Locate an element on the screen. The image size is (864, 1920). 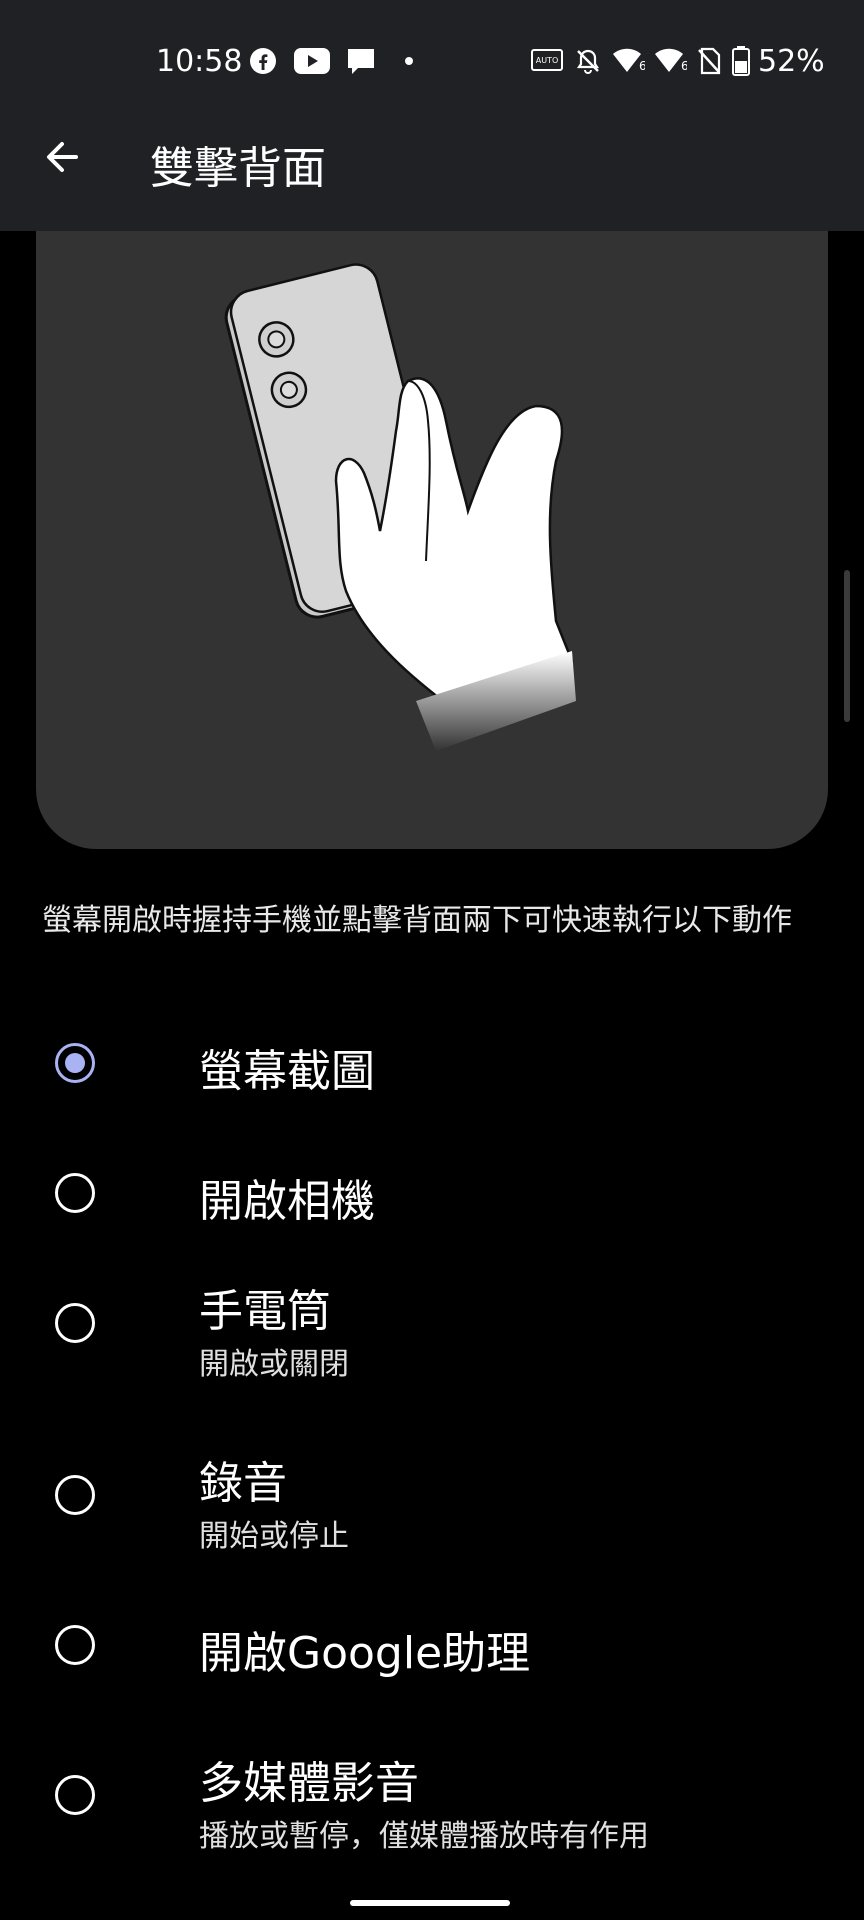
option-media-playback: 多媒體影音 播放或暫停，僅媒體播放時有作用 is located at coordinates (432, 1807).